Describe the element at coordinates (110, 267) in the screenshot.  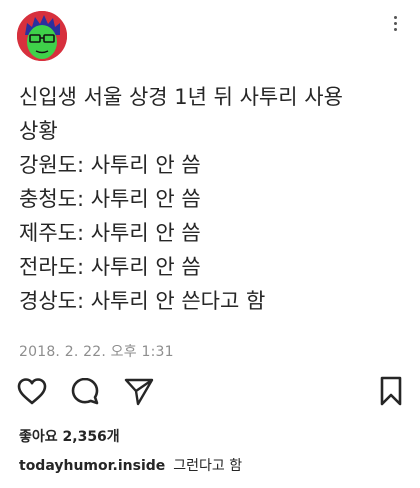
I see `post-line: 전라도: 사투리 안 씀` at that location.